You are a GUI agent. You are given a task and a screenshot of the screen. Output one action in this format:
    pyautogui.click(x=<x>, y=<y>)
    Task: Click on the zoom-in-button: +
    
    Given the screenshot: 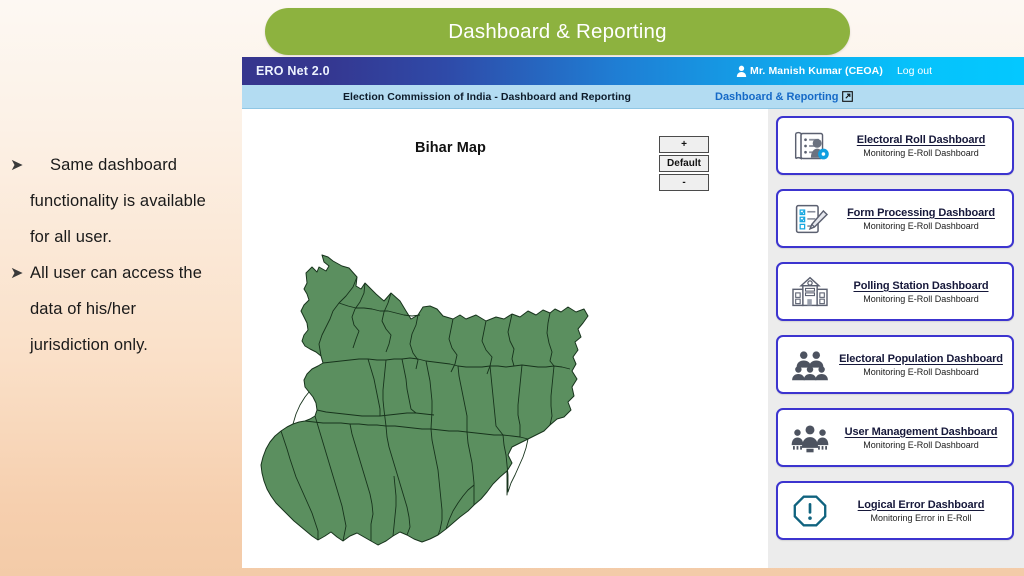 What is the action you would take?
    pyautogui.click(x=684, y=144)
    